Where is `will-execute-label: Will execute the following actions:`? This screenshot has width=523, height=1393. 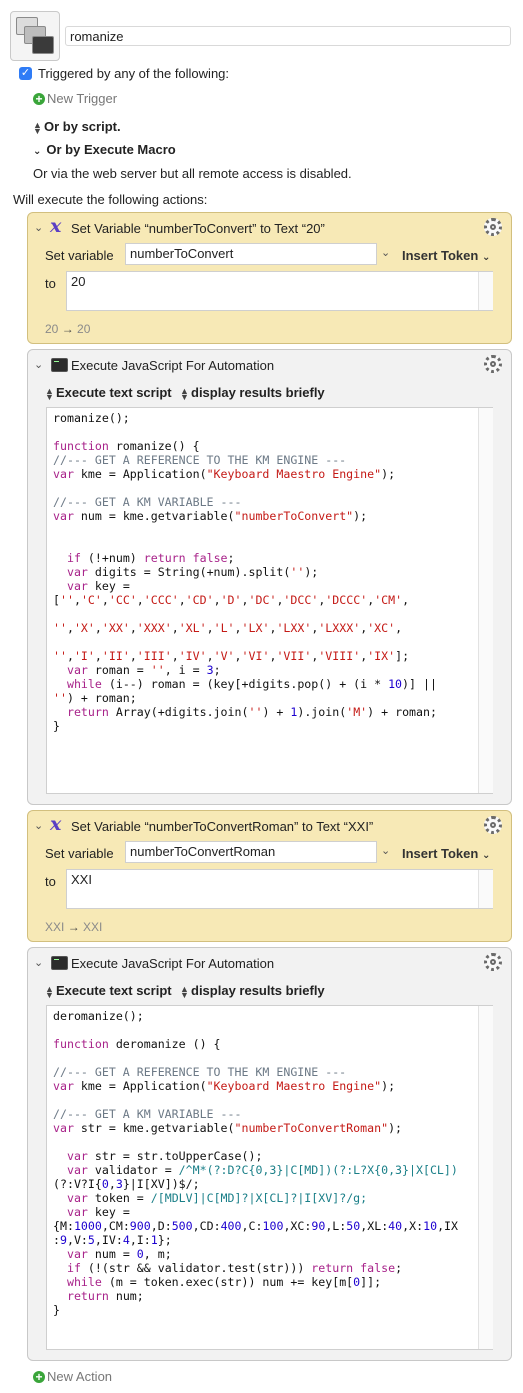
will-execute-label: Will execute the following actions: is located at coordinates (110, 199).